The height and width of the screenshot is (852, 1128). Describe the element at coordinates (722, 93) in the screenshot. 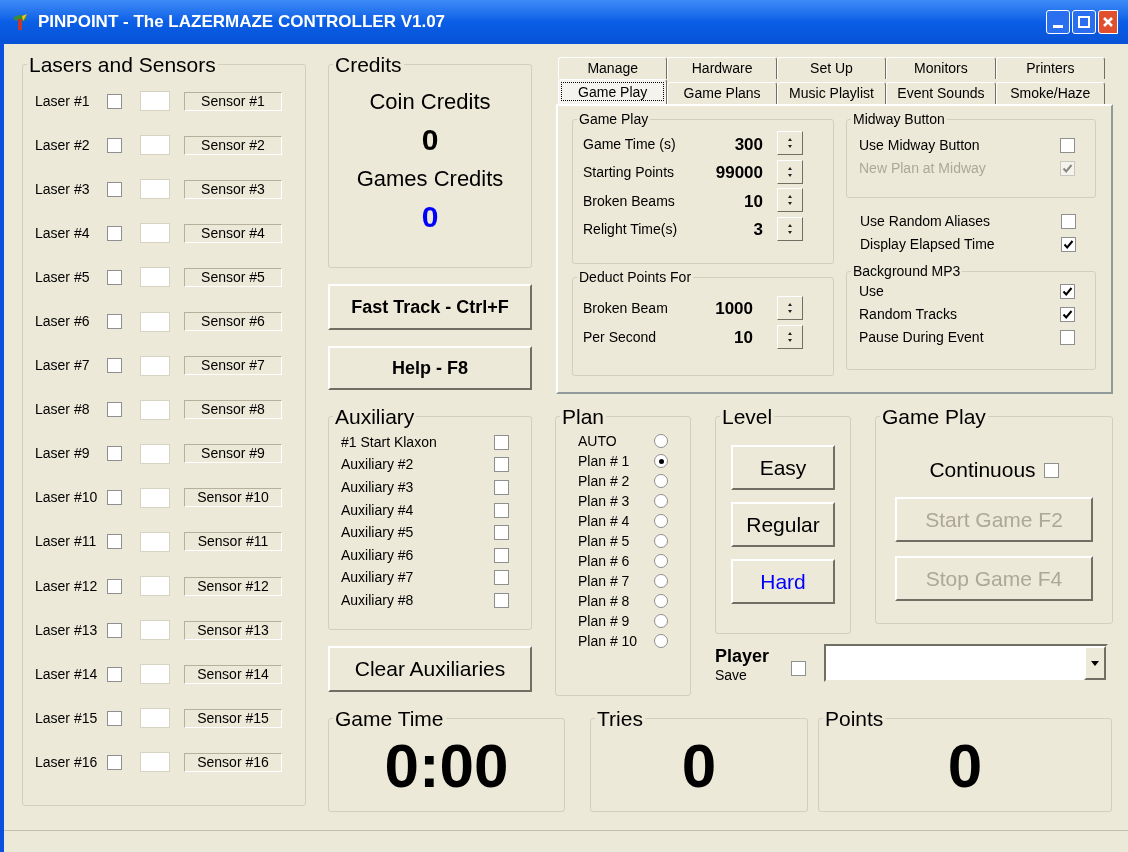

I see `tab: Game Plans` at that location.